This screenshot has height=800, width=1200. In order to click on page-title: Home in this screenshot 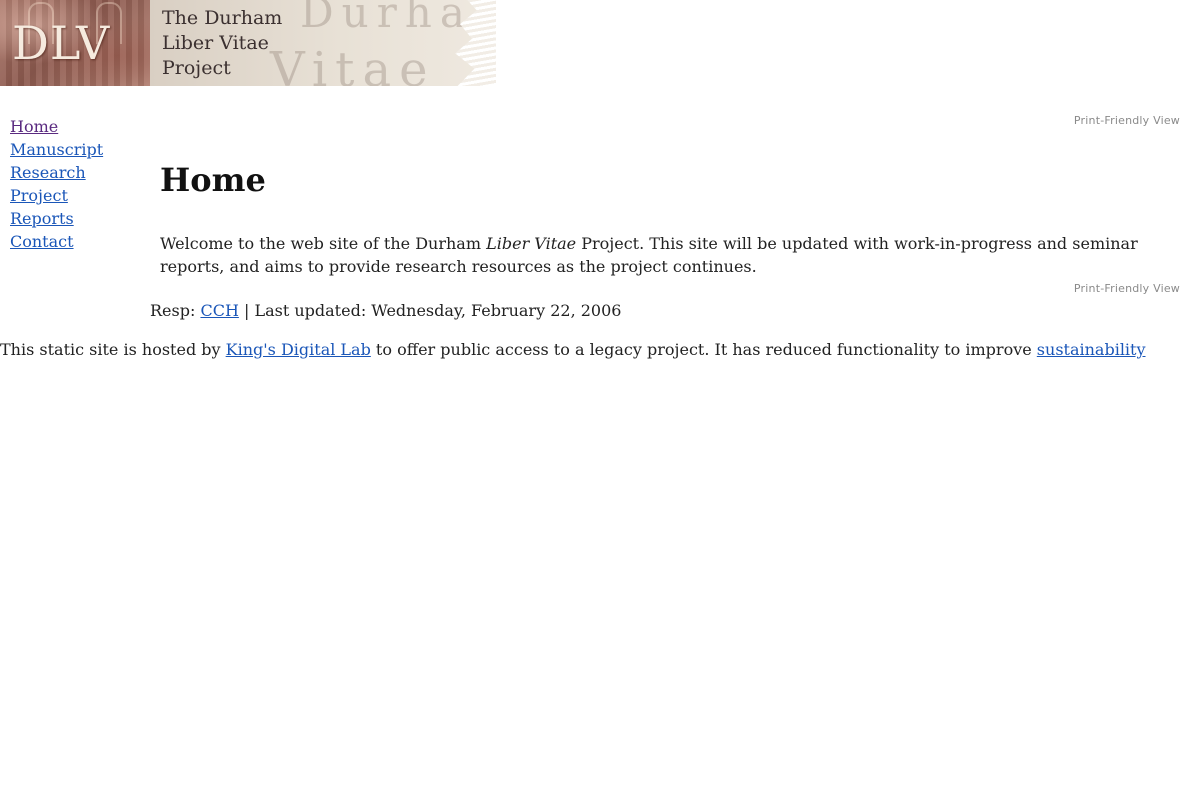, I will do `click(213, 180)`.